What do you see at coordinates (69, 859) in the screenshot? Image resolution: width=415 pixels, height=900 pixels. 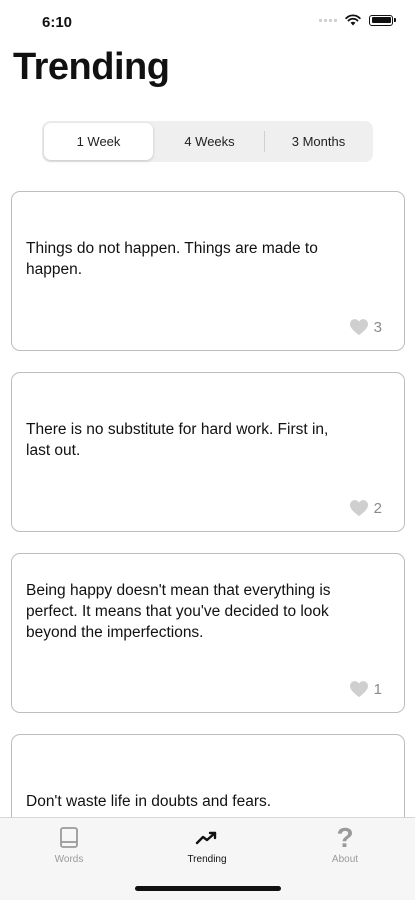 I see `tab-label: Words` at bounding box center [69, 859].